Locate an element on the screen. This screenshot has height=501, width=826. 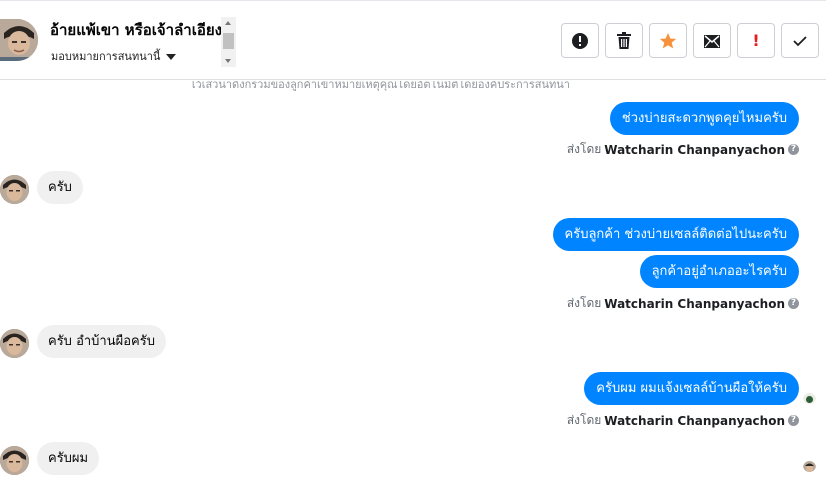
scroll-thumb is located at coordinates (228, 41).